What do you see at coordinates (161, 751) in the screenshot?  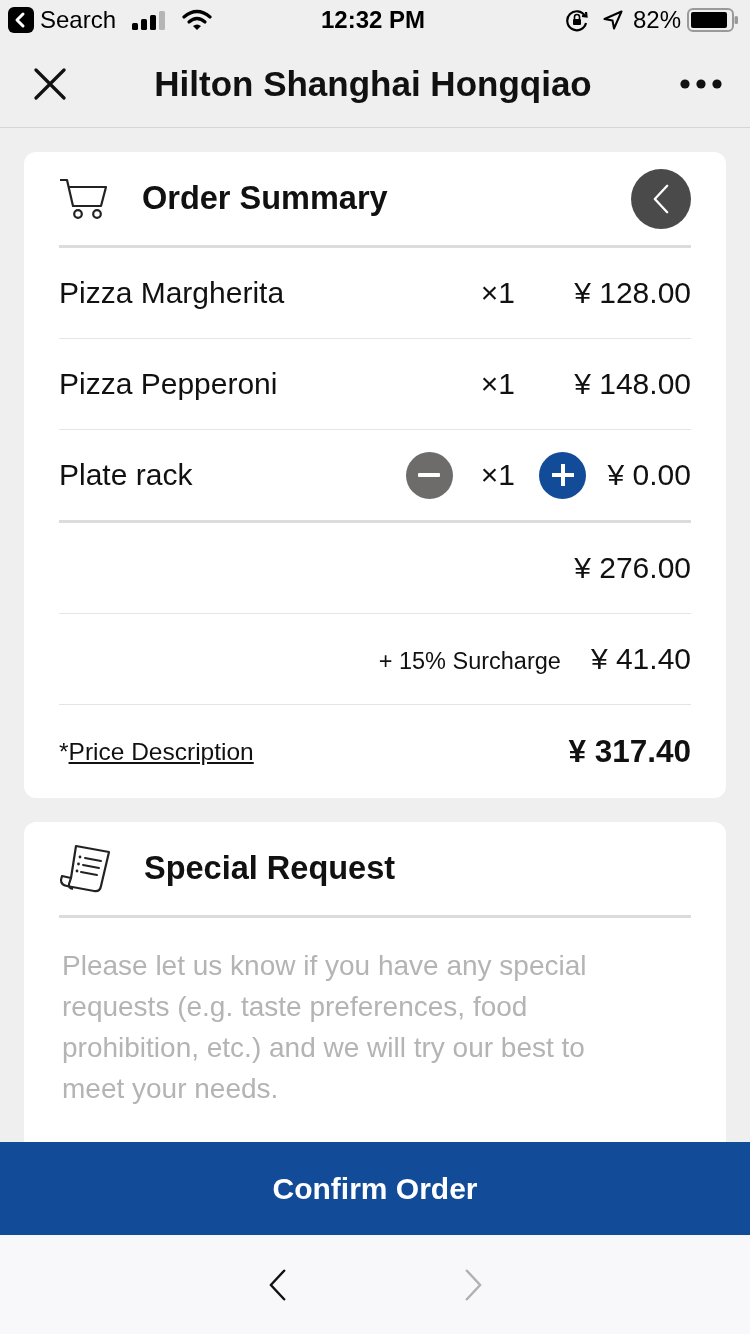 I see `price-description-link: Price Description` at bounding box center [161, 751].